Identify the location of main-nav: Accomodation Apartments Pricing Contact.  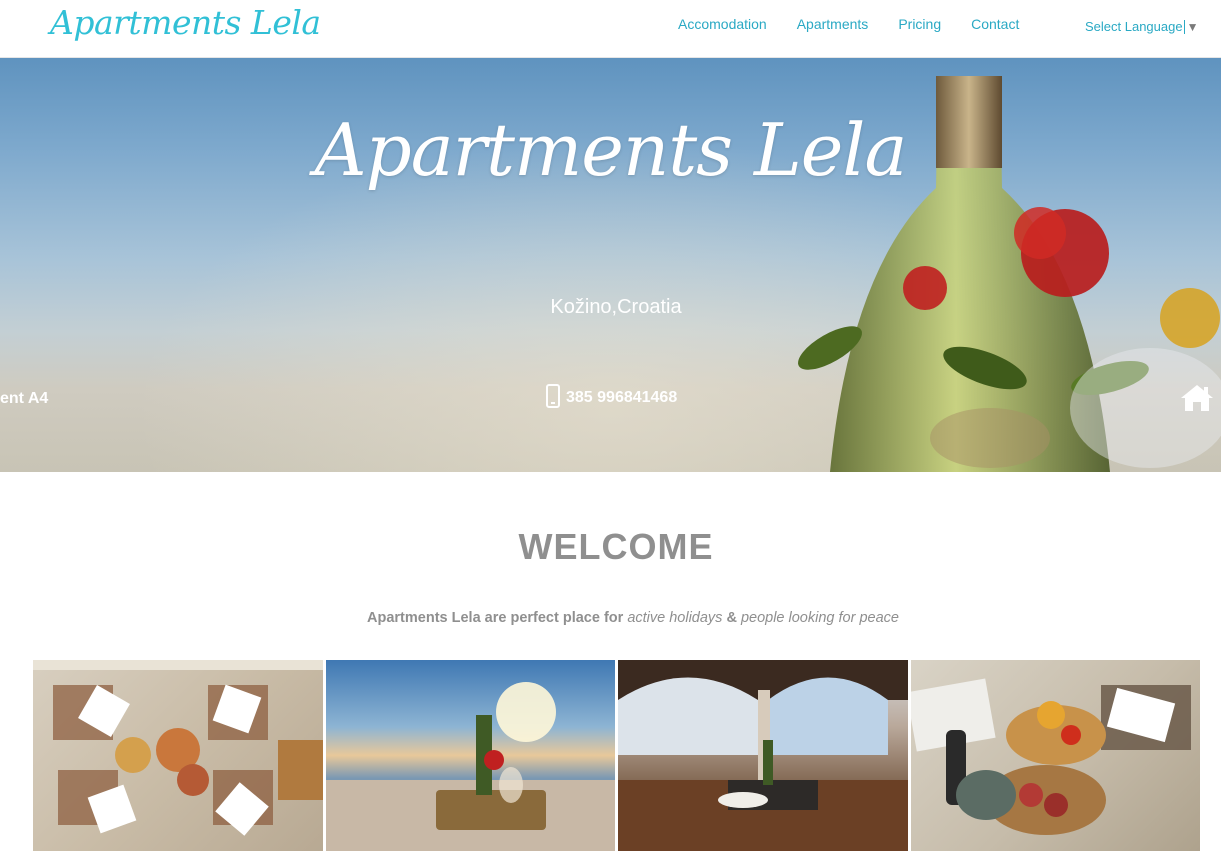
(863, 24).